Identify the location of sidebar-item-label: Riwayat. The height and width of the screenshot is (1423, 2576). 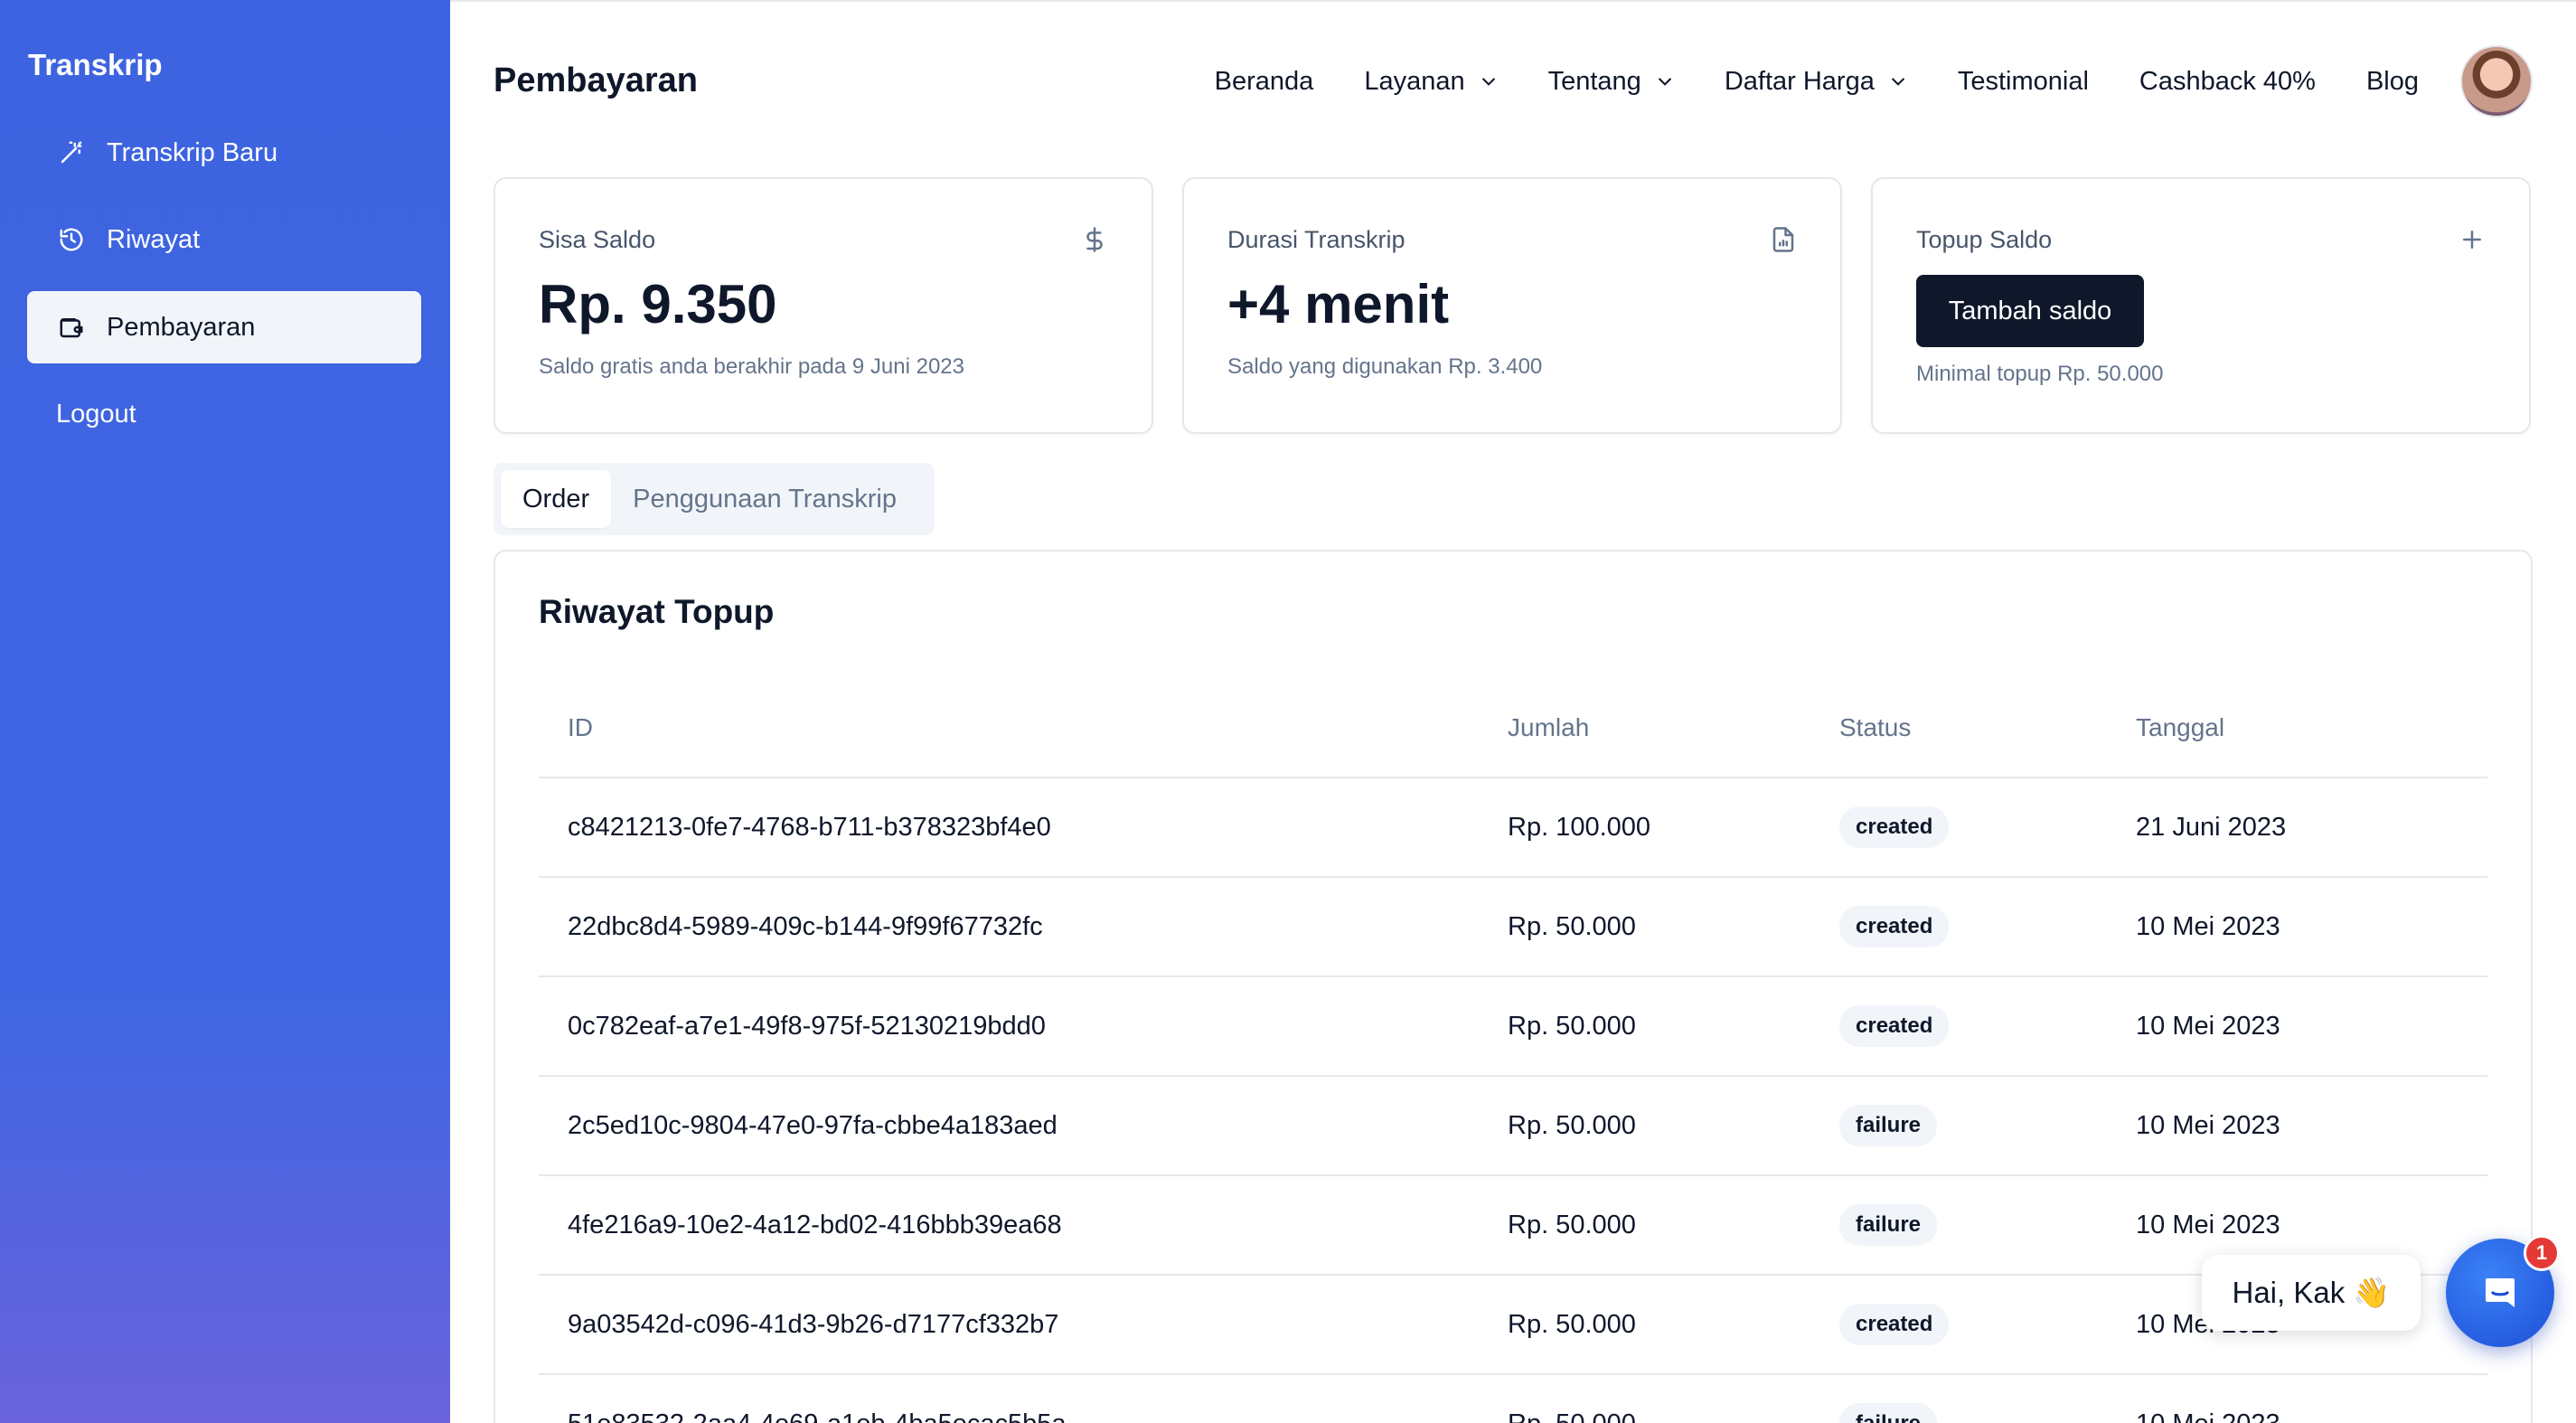
(154, 239).